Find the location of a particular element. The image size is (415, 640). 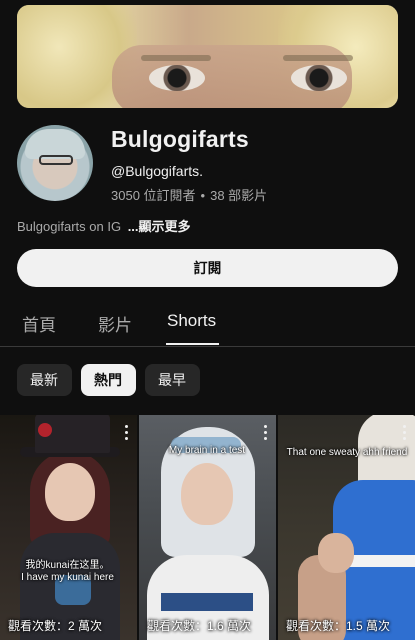

short-thumbnail: That one sweaty ahh friend 觀看次數：1.5 萬次 is located at coordinates (346, 527).